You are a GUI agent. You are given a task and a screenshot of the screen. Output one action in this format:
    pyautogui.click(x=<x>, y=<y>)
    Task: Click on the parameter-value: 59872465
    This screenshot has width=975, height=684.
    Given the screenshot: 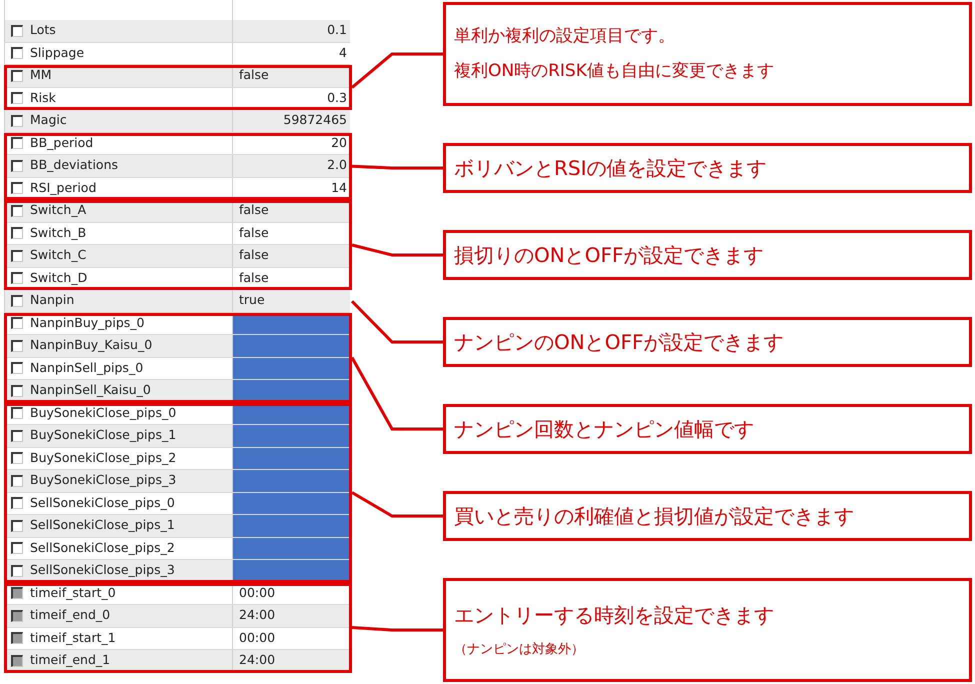 What is the action you would take?
    pyautogui.click(x=315, y=120)
    